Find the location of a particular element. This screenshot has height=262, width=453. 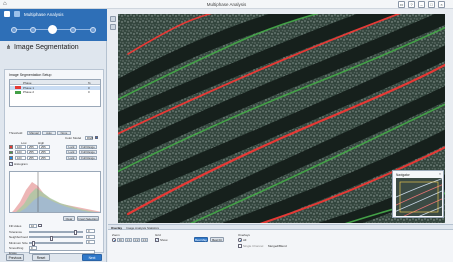

phase-table-header: Phase % is located at coordinates (55, 82).